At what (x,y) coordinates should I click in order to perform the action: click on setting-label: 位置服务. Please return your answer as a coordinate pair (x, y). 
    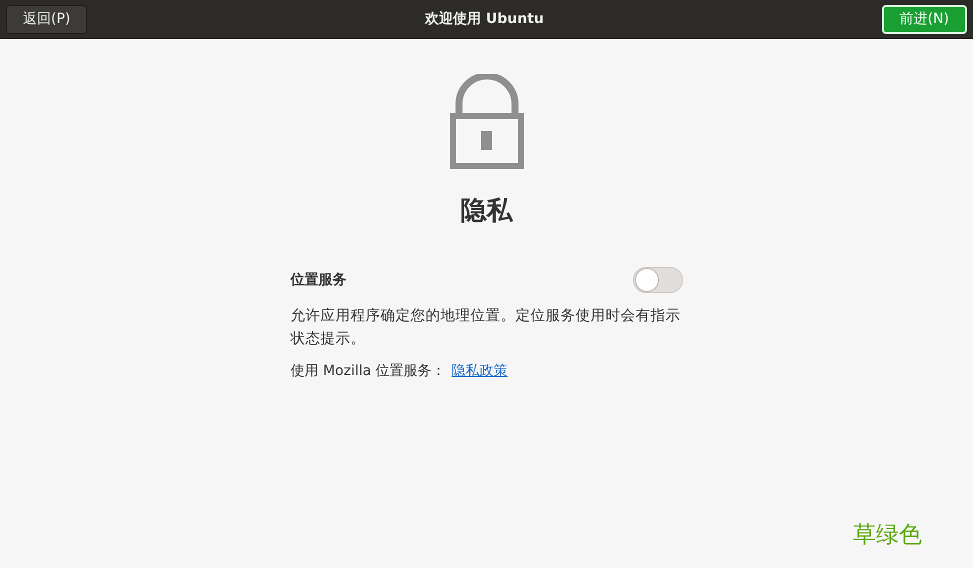
    Looking at the image, I should click on (318, 280).